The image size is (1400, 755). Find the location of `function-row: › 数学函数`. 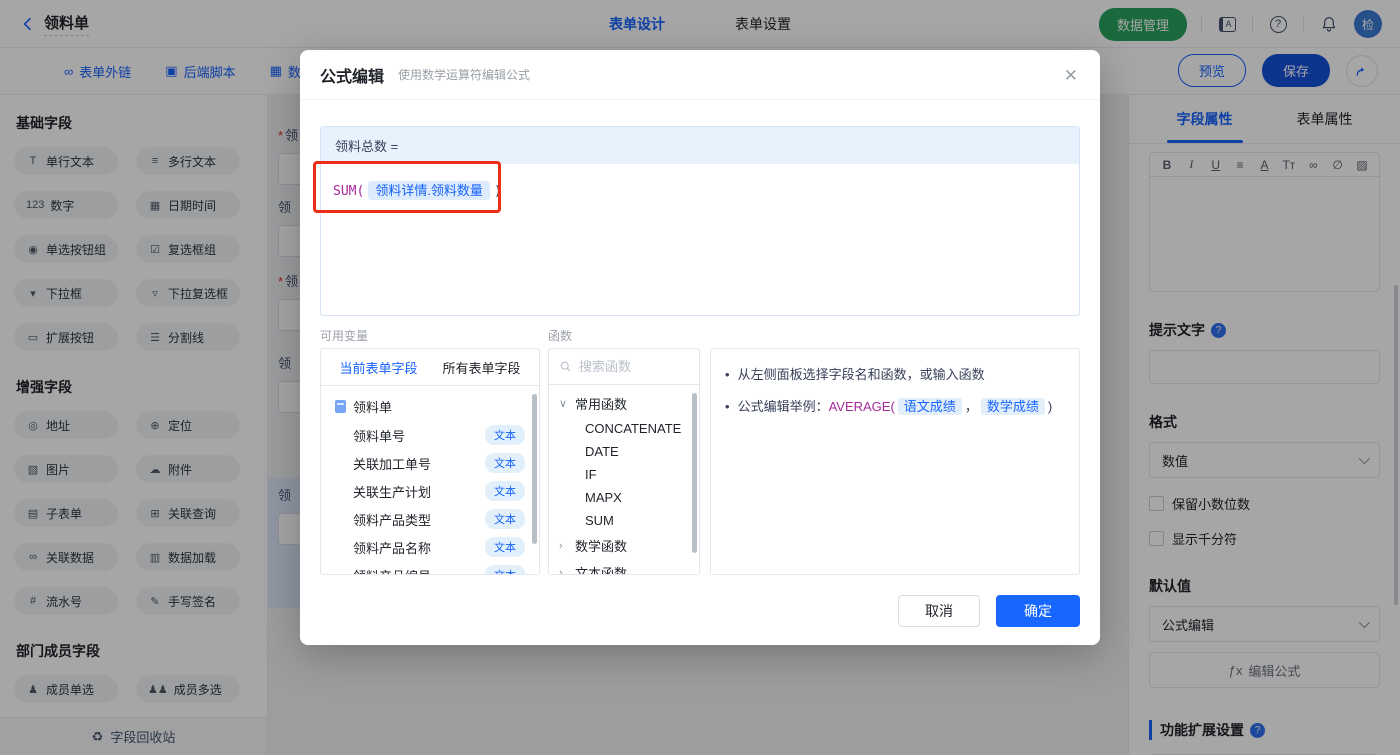

function-row: › 数学函数 is located at coordinates (624, 545).